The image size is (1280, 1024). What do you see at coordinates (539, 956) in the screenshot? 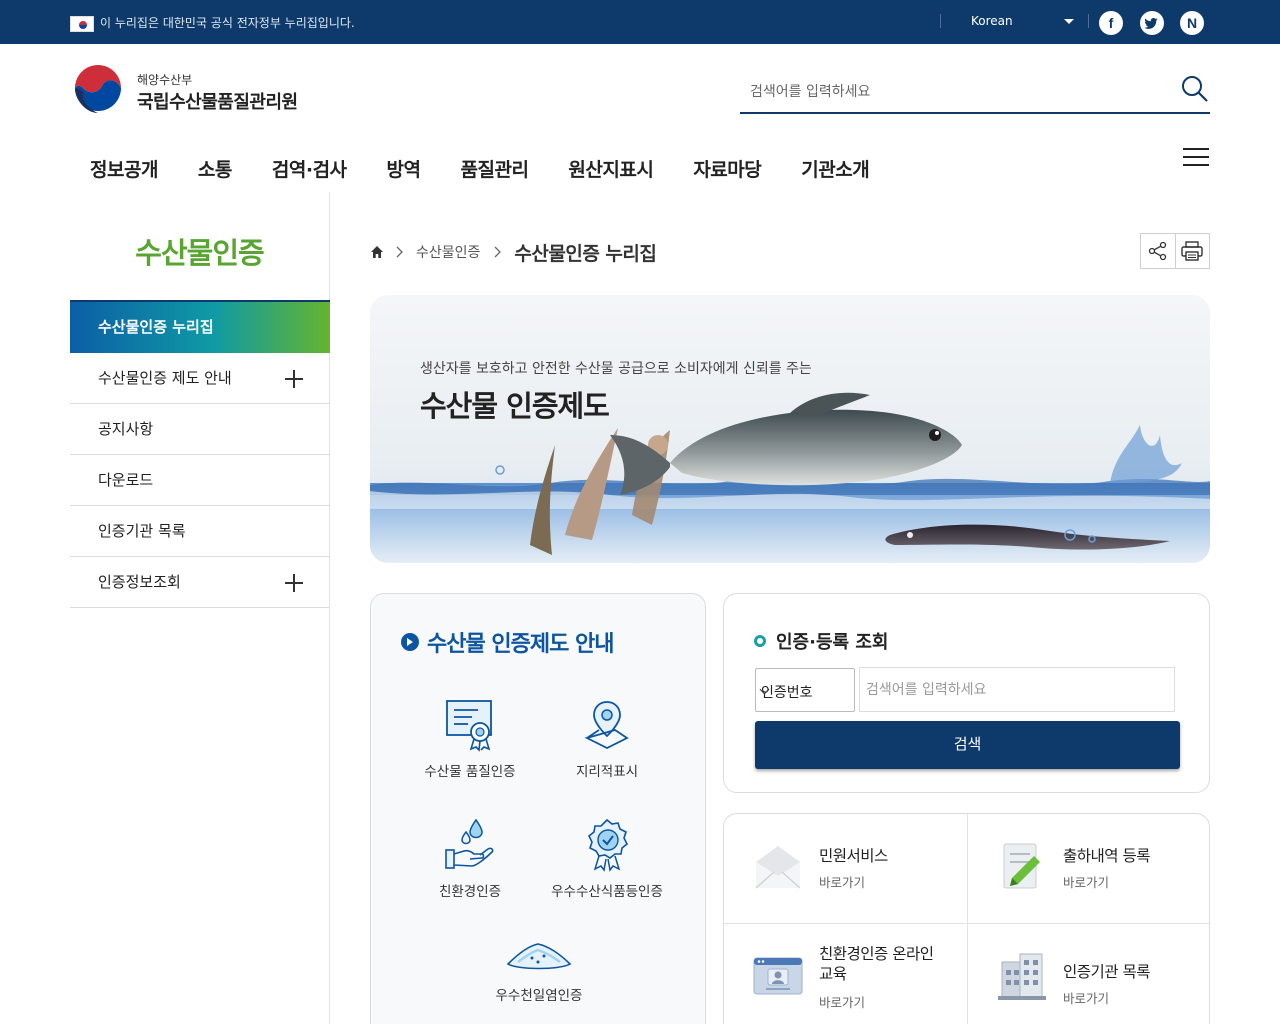
I see `salt-pile-icon` at bounding box center [539, 956].